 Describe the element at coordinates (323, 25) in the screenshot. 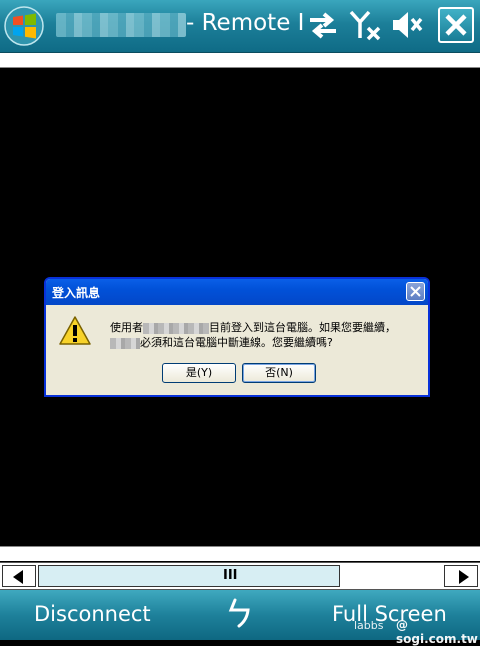

I see `connectivity-icon` at that location.